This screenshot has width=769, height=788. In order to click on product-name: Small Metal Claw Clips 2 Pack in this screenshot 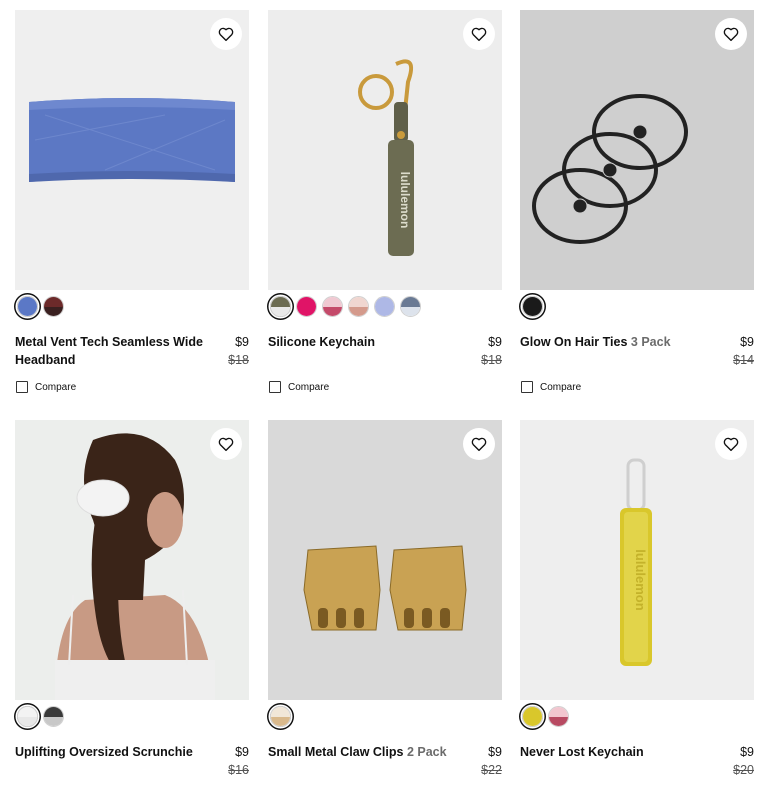, I will do `click(363, 752)`.